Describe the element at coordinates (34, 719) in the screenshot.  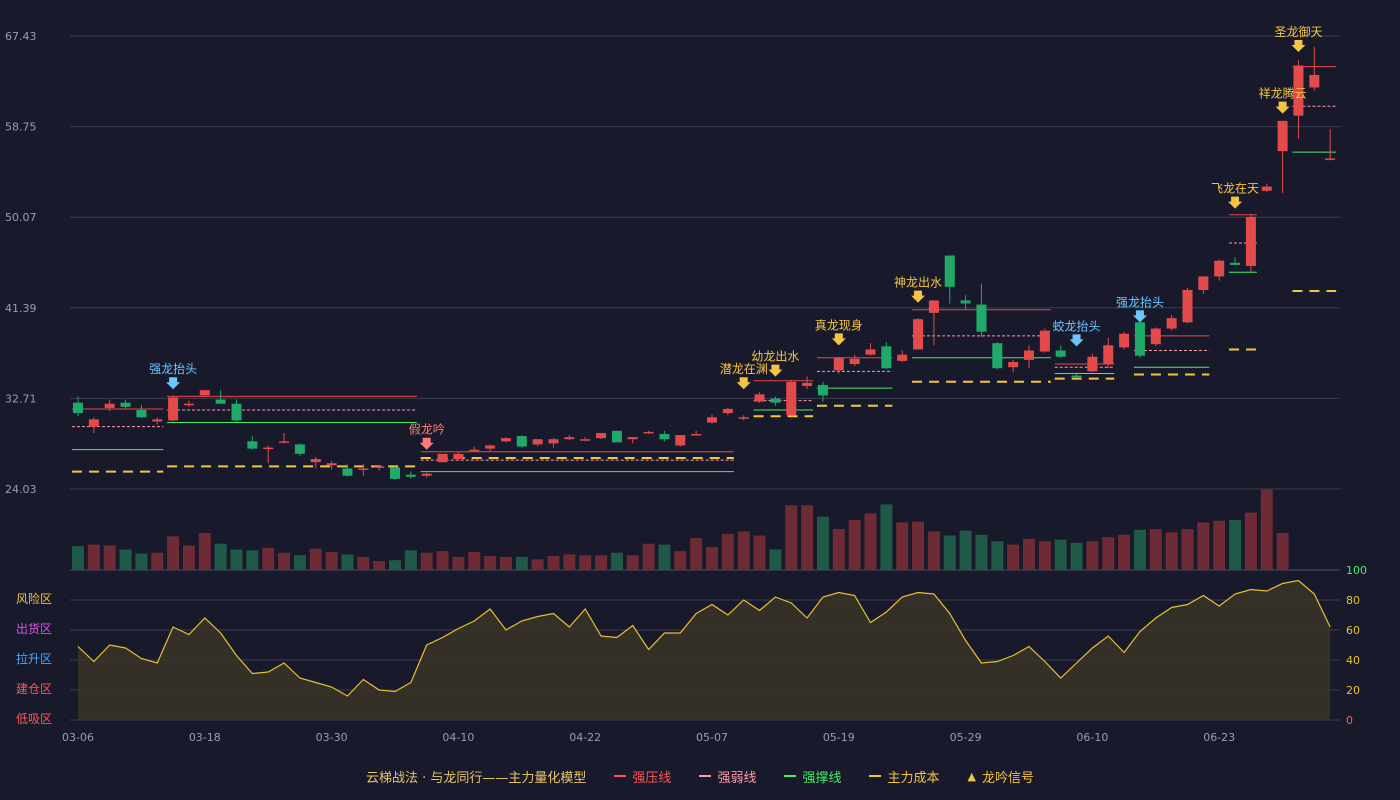
I see `zone-label: 低吸区` at that location.